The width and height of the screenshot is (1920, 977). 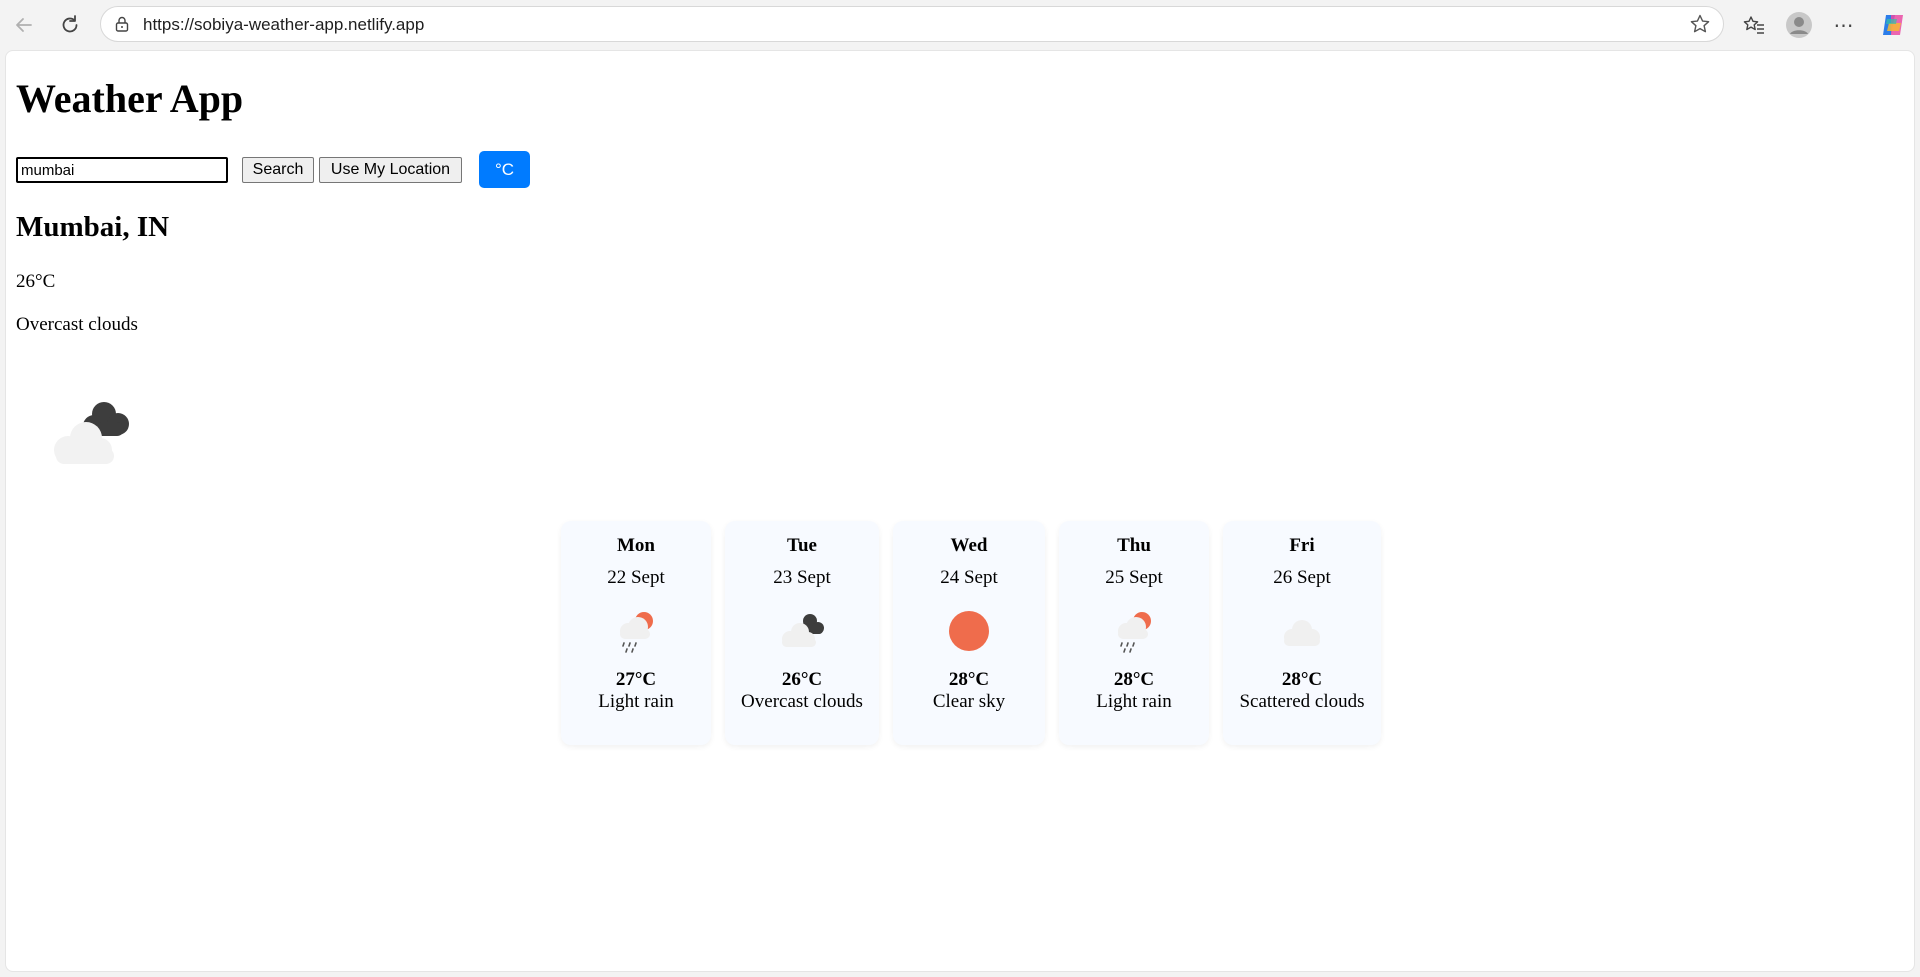 I want to click on search-button: Search, so click(x=278, y=170).